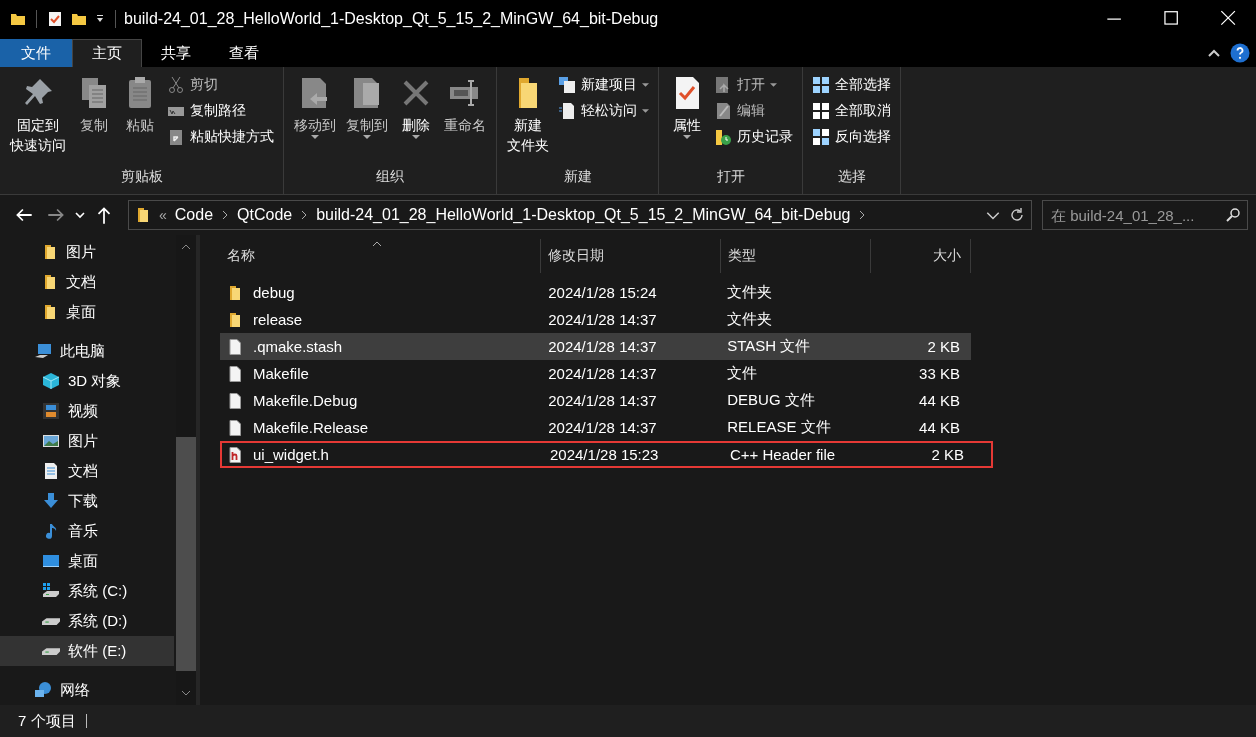 This screenshot has width=1256, height=737. Describe the element at coordinates (87, 591) in the screenshot. I see `sidebar-item: 系统 (C:)` at that location.